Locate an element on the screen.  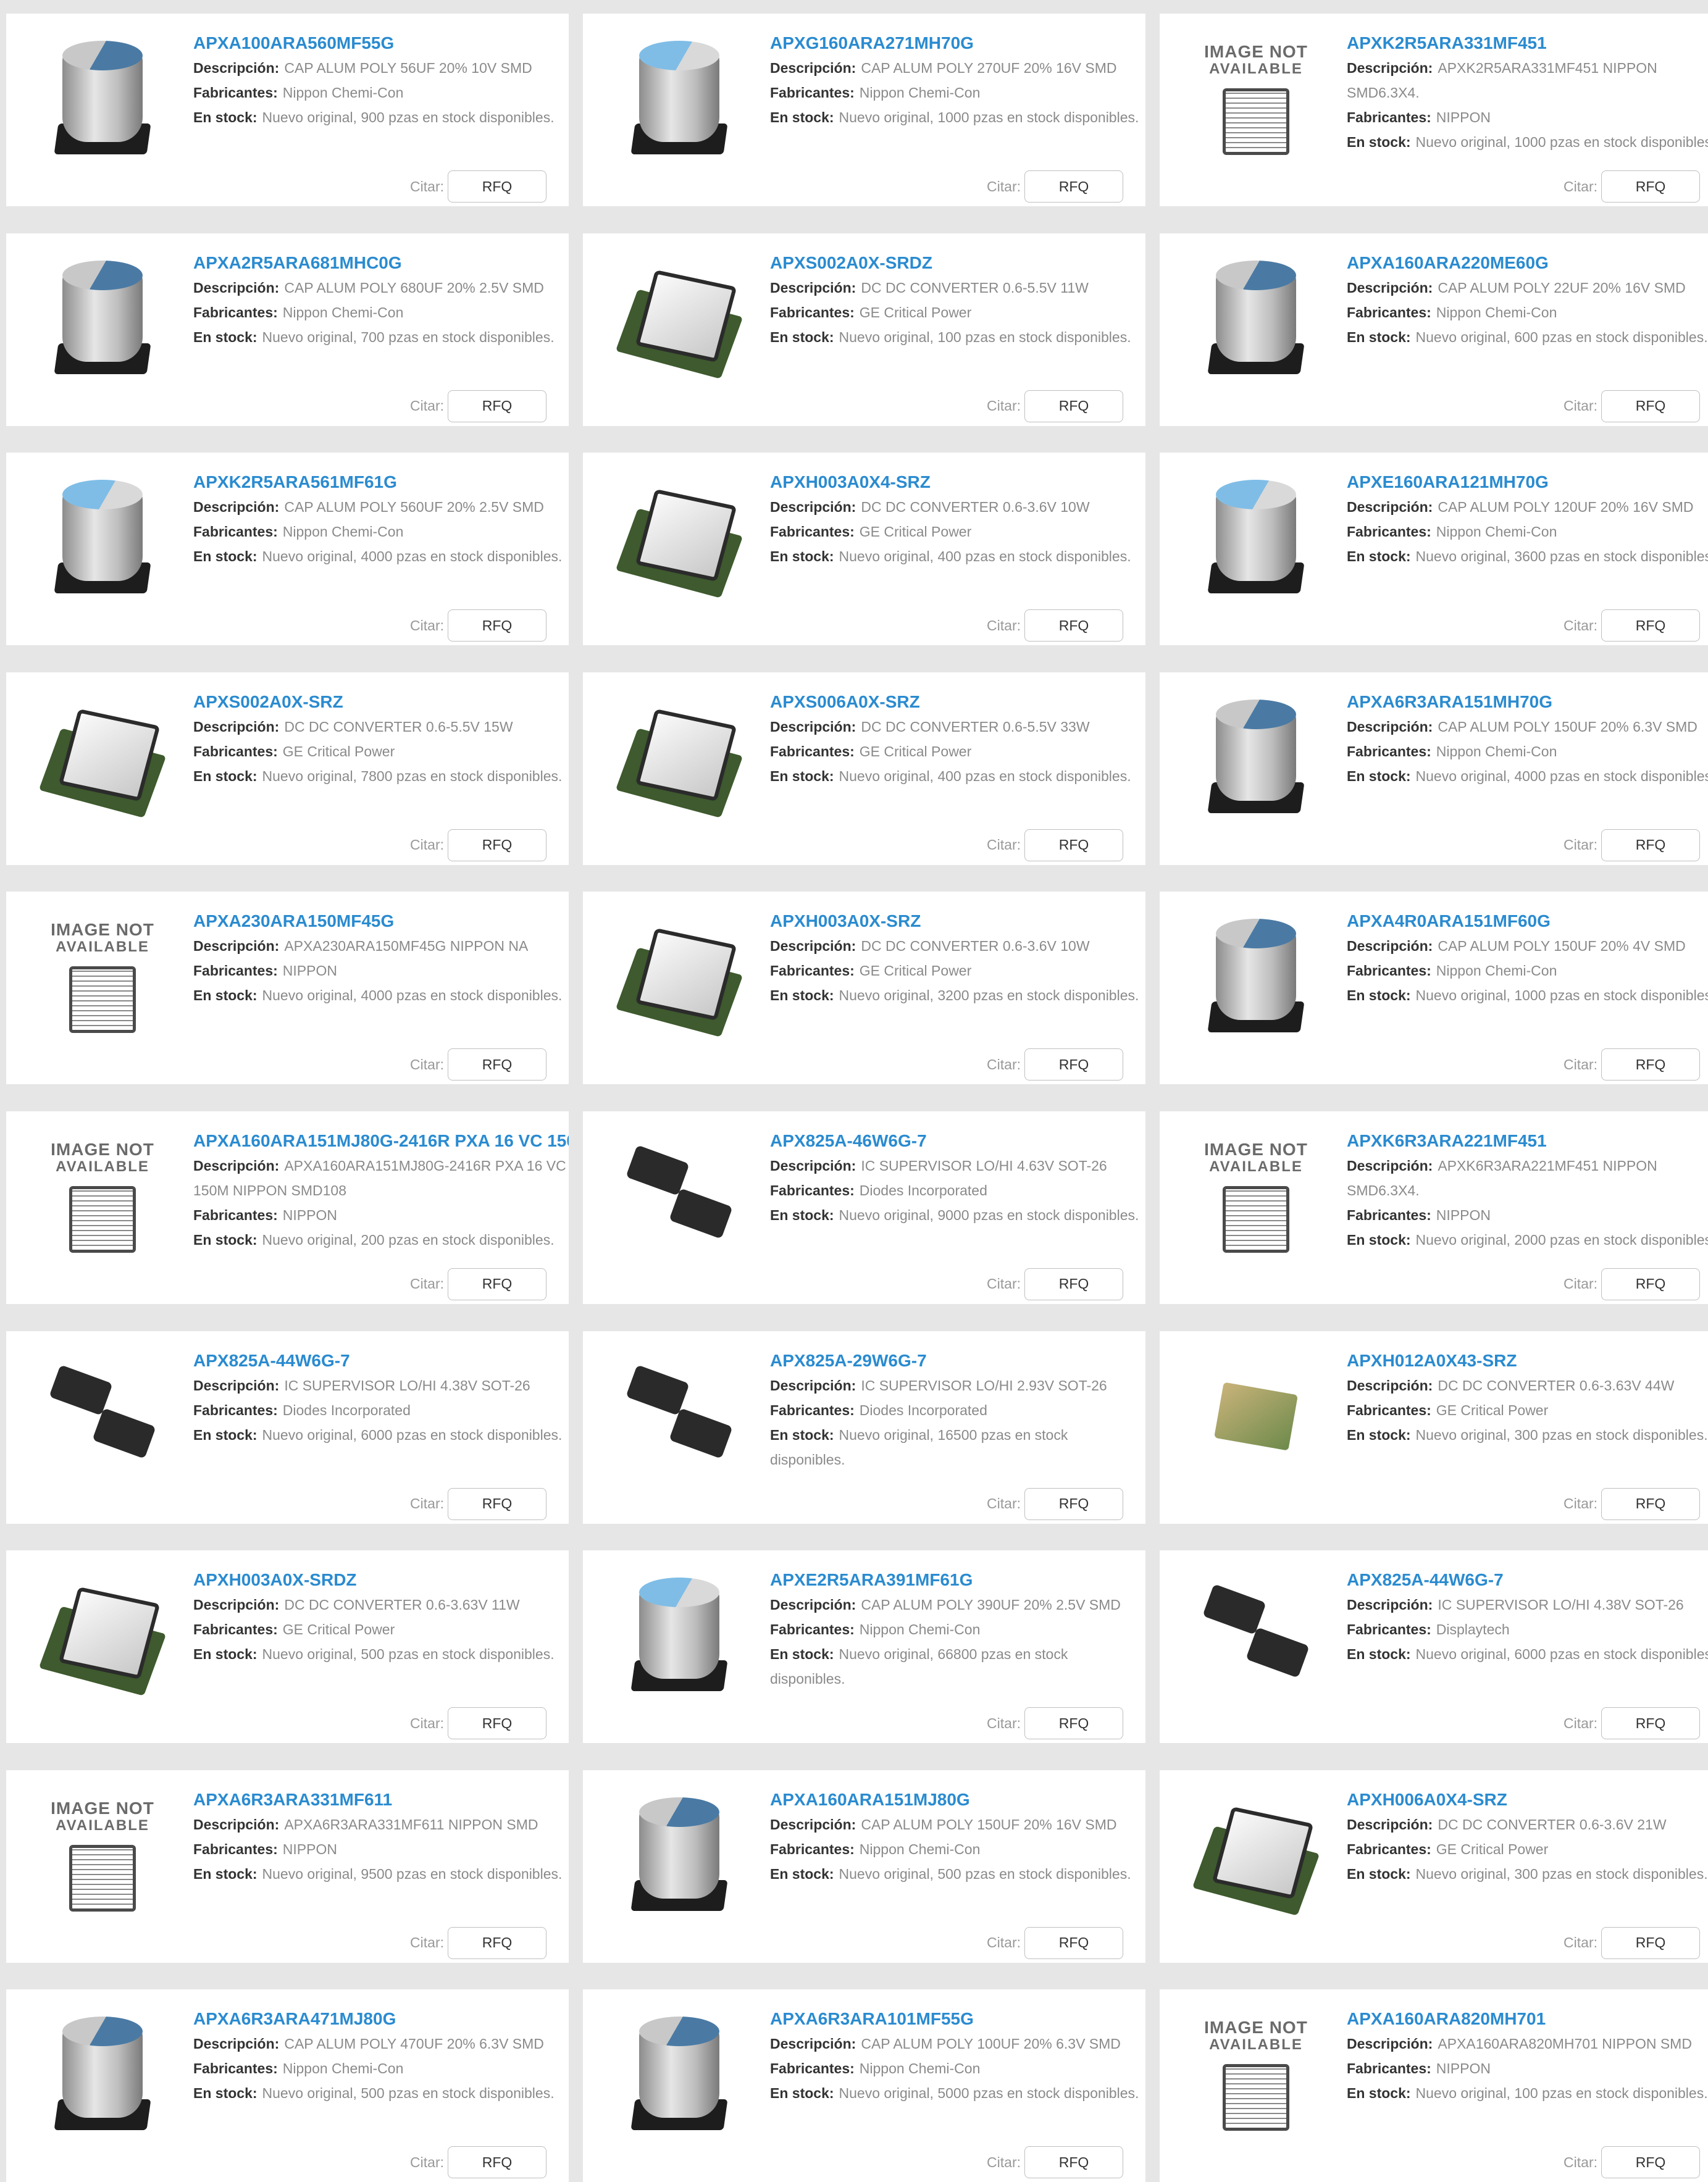
product-title-link: APXH003A0X4-SRZ is located at coordinates (957, 483).